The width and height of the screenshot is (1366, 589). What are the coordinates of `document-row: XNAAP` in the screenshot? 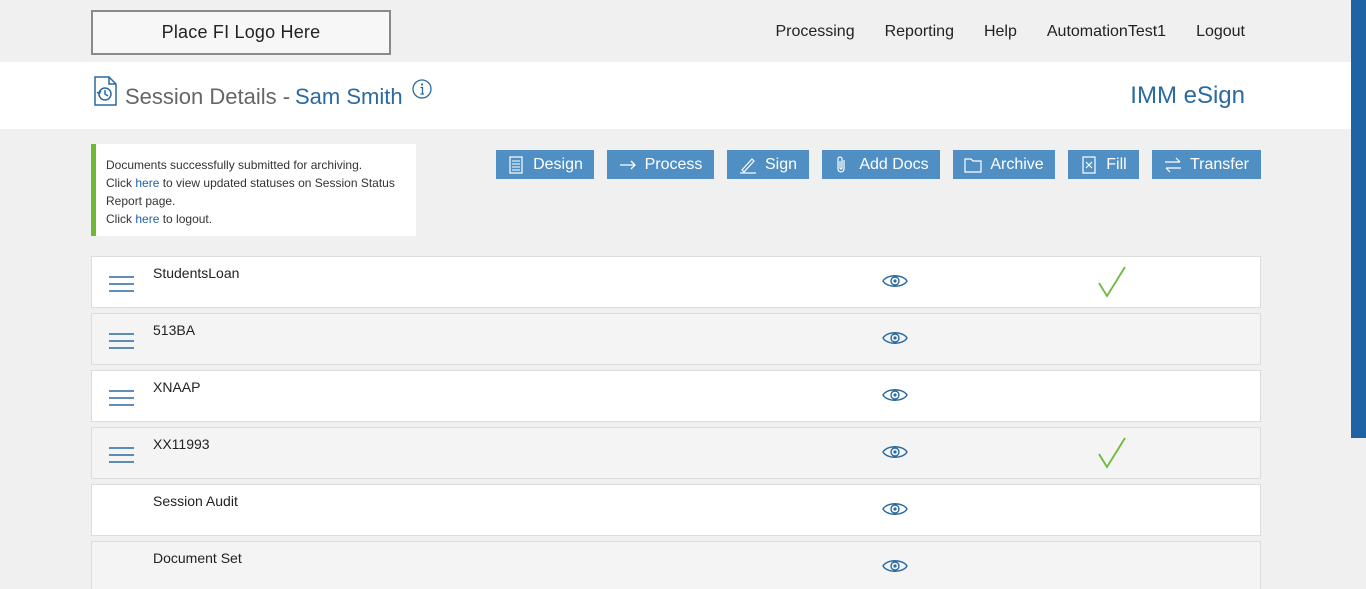 It's located at (676, 396).